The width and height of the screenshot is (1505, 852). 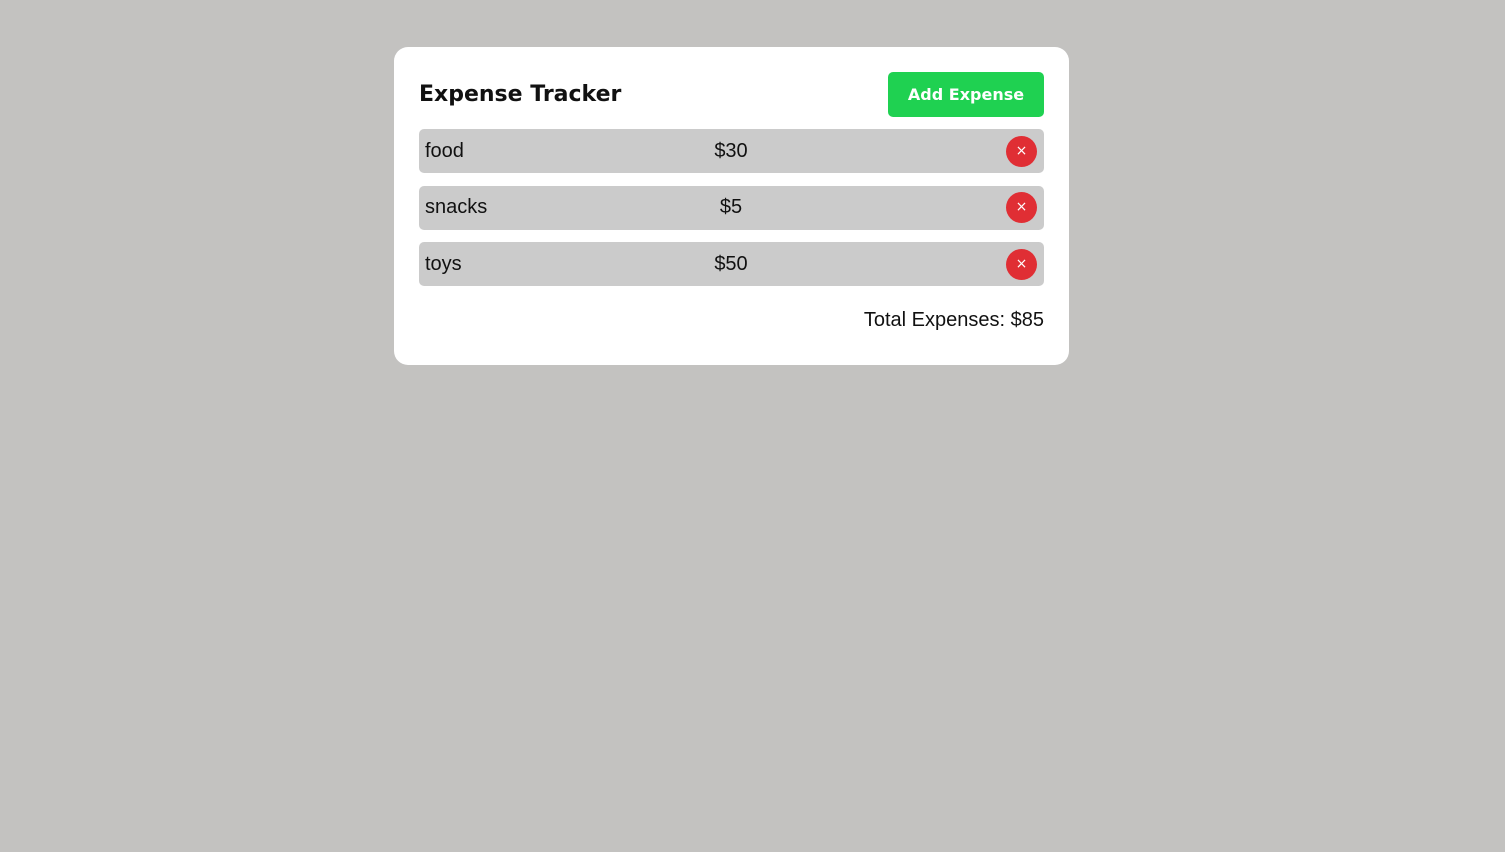 What do you see at coordinates (520, 94) in the screenshot?
I see `page-title: Expense Tracker` at bounding box center [520, 94].